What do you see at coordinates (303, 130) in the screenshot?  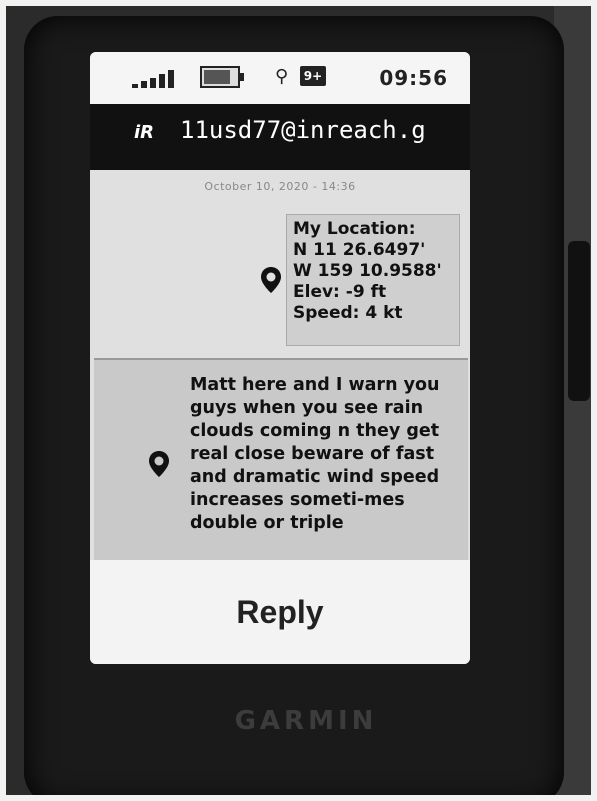 I see `contact-address: 11usd77@inreach.g` at bounding box center [303, 130].